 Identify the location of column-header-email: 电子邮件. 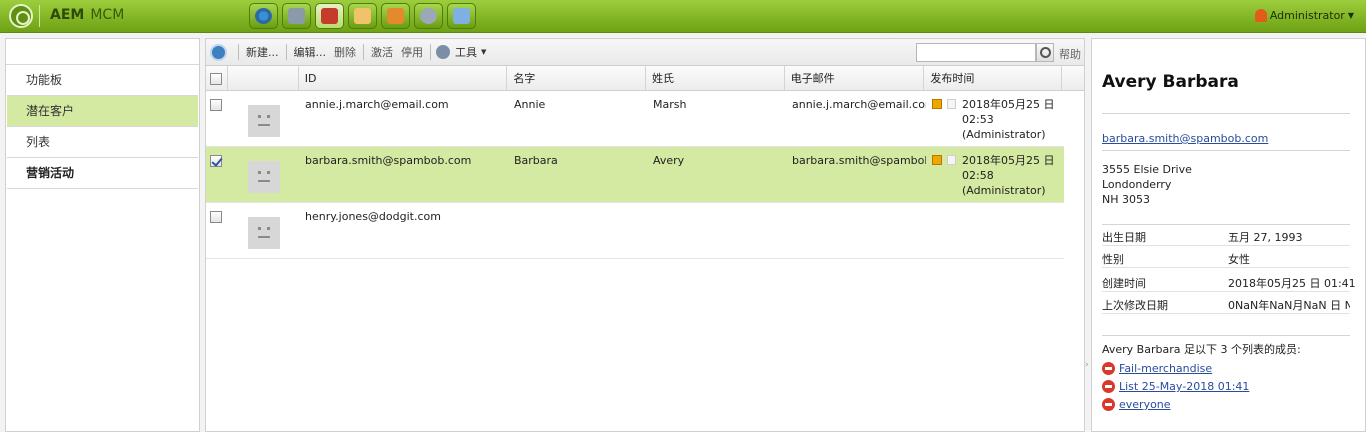
(855, 78).